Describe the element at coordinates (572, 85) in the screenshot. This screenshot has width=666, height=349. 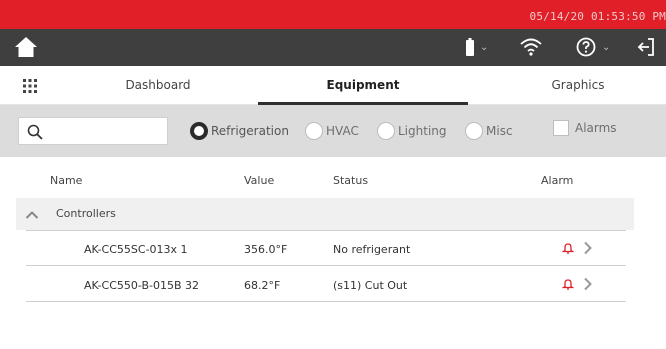
I see `tab-graphics: Graphics` at that location.